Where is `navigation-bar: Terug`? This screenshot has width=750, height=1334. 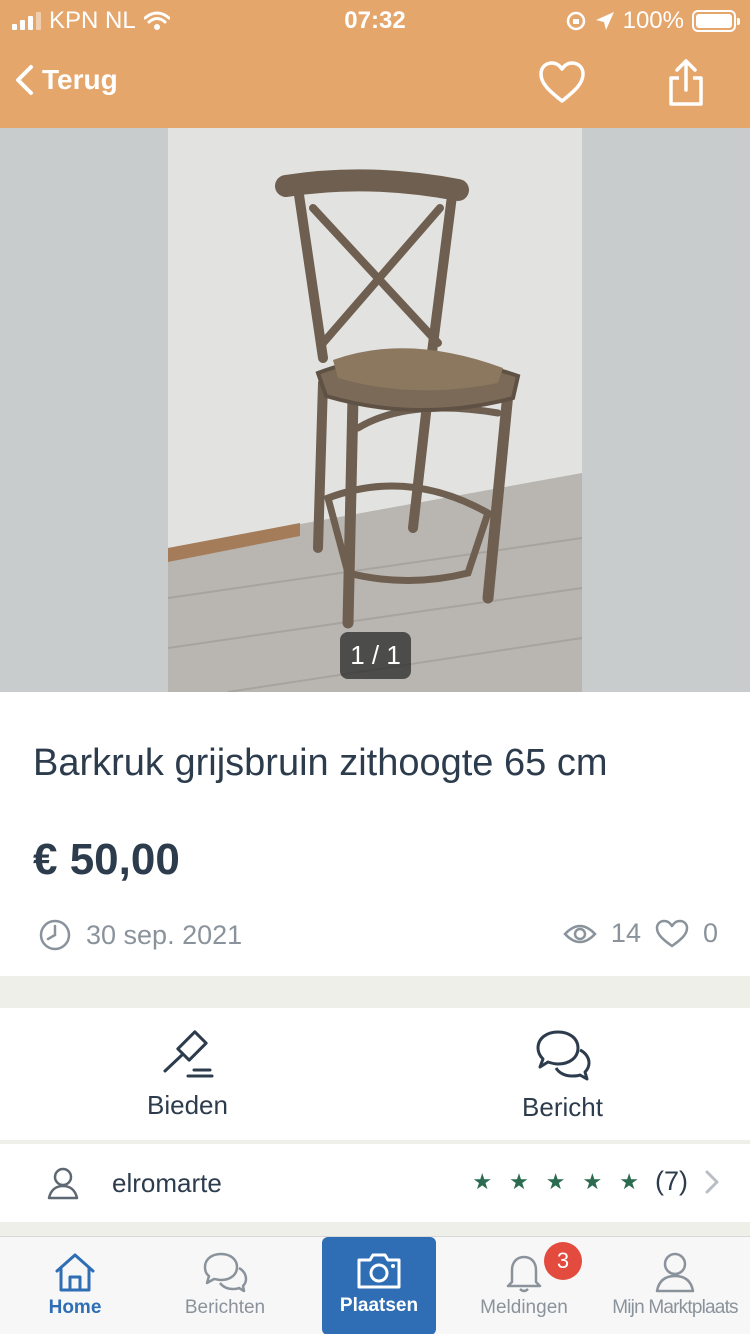
navigation-bar: Terug is located at coordinates (375, 84).